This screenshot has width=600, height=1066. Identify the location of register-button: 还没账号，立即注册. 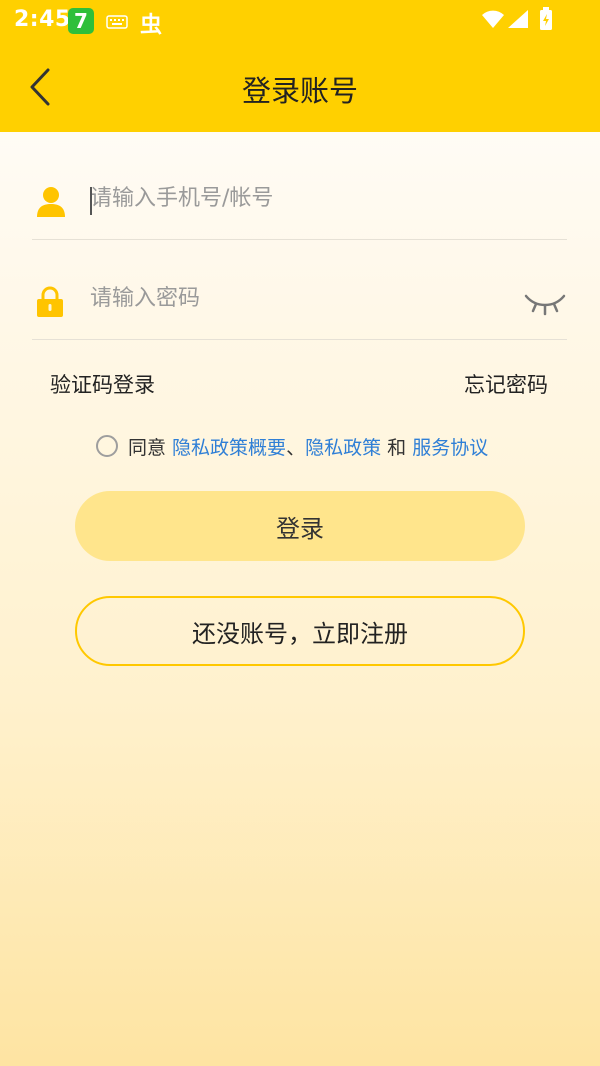
(300, 631).